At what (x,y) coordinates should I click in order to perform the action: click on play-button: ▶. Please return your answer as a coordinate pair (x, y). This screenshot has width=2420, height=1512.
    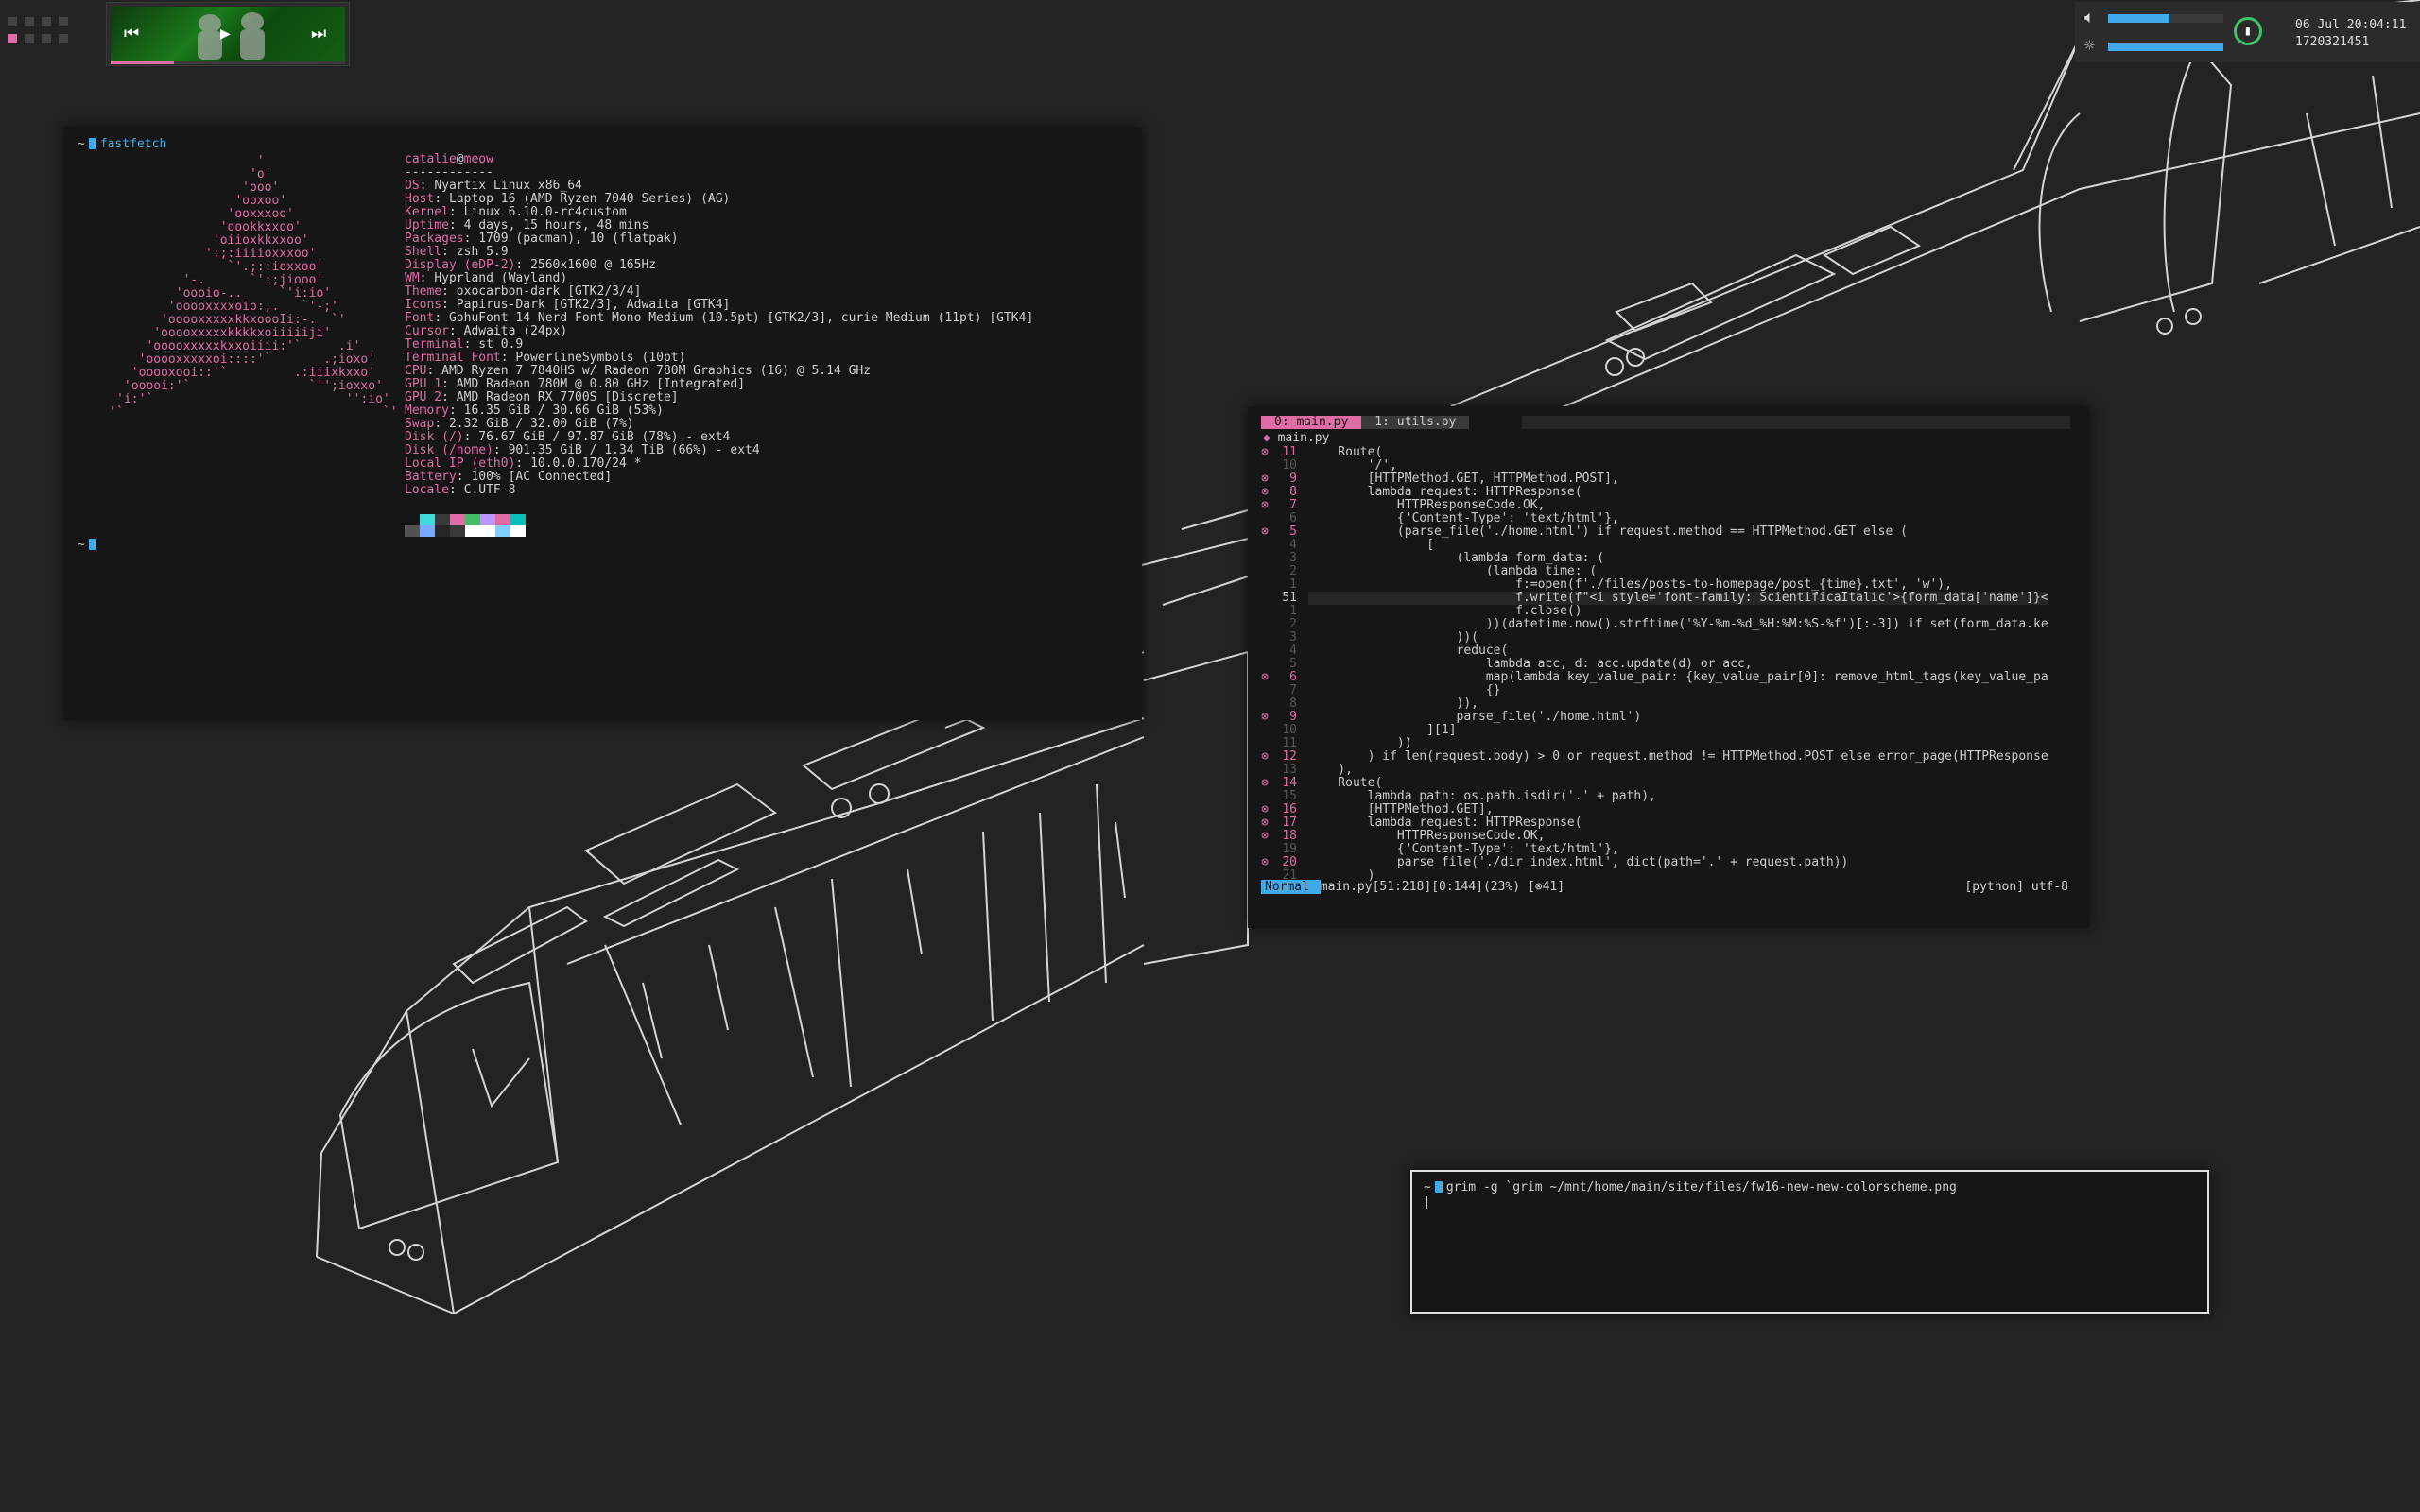
    Looking at the image, I should click on (226, 33).